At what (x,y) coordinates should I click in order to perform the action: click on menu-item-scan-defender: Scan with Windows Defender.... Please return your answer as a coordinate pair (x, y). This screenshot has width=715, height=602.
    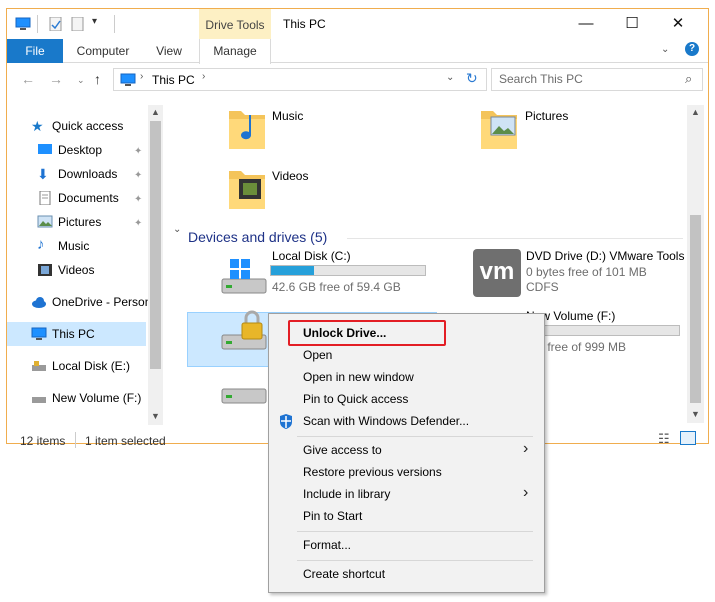
    Looking at the image, I should click on (386, 421).